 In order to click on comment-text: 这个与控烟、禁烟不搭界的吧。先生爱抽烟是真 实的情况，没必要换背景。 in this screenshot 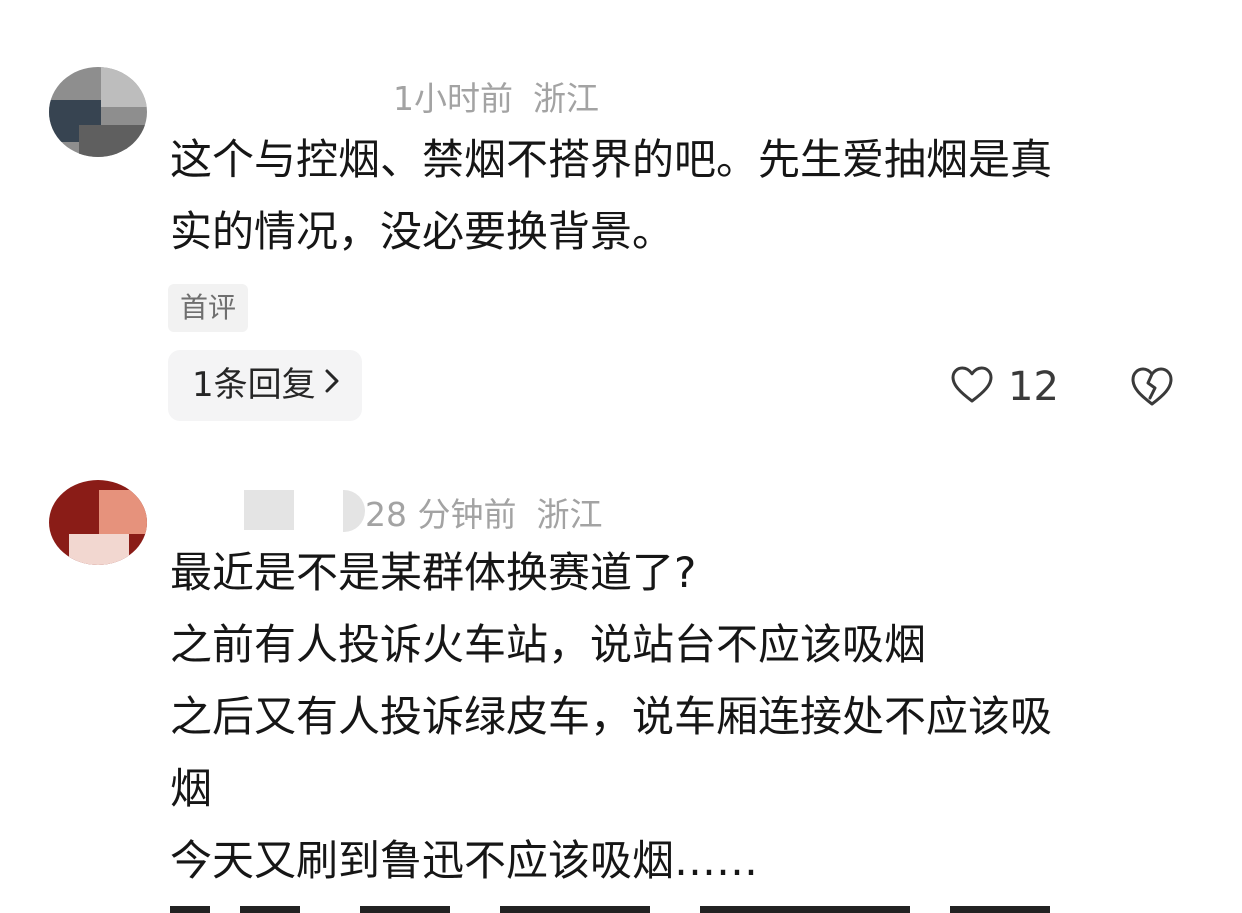, I will do `click(675, 196)`.